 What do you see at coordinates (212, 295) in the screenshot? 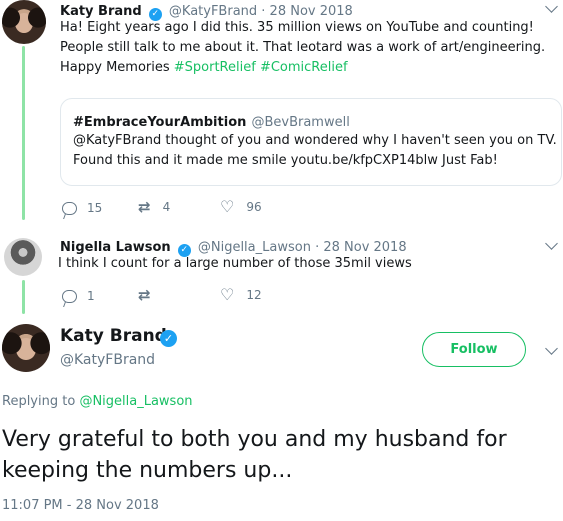
I see `tweet-actions: 1 ⇄ ♡ 12` at bounding box center [212, 295].